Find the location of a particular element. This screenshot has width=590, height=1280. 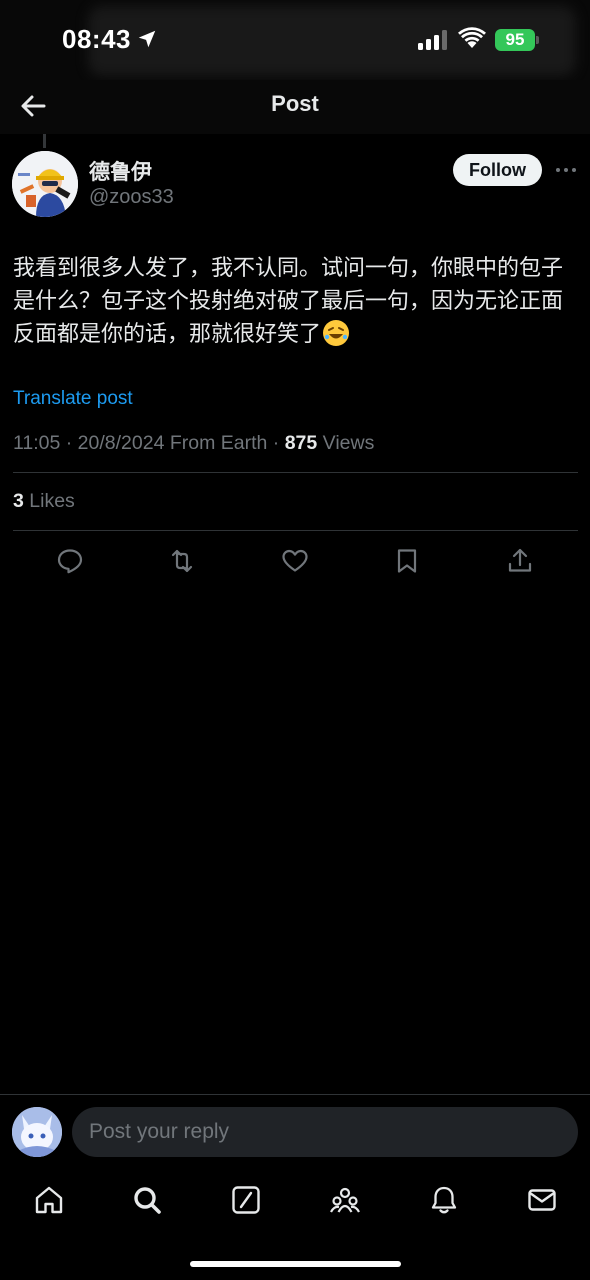

wifi-icon is located at coordinates (472, 37).